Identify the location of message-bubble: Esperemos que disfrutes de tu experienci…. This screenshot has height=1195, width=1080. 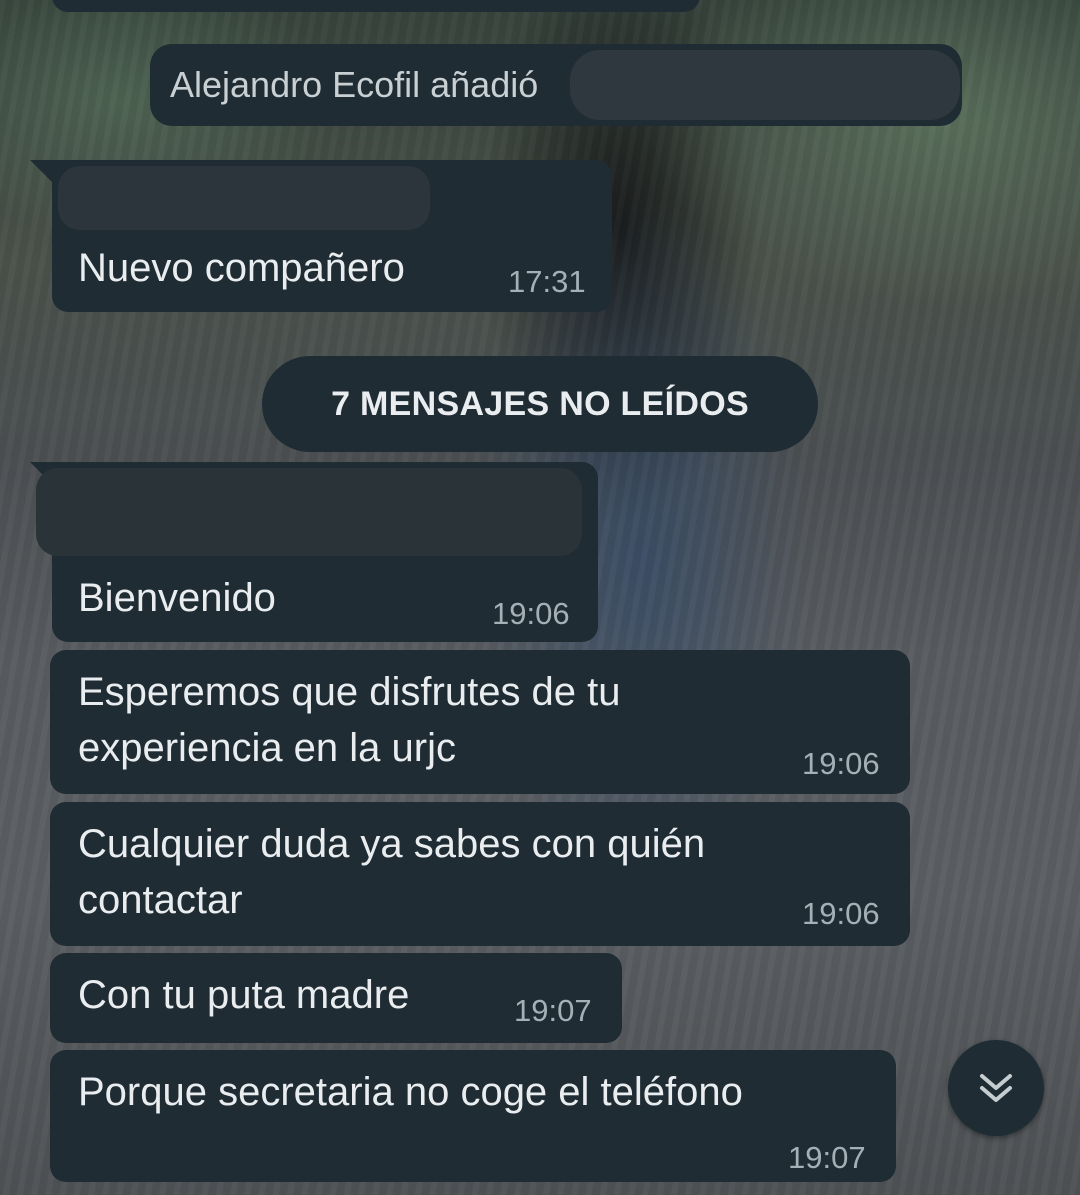
(480, 722).